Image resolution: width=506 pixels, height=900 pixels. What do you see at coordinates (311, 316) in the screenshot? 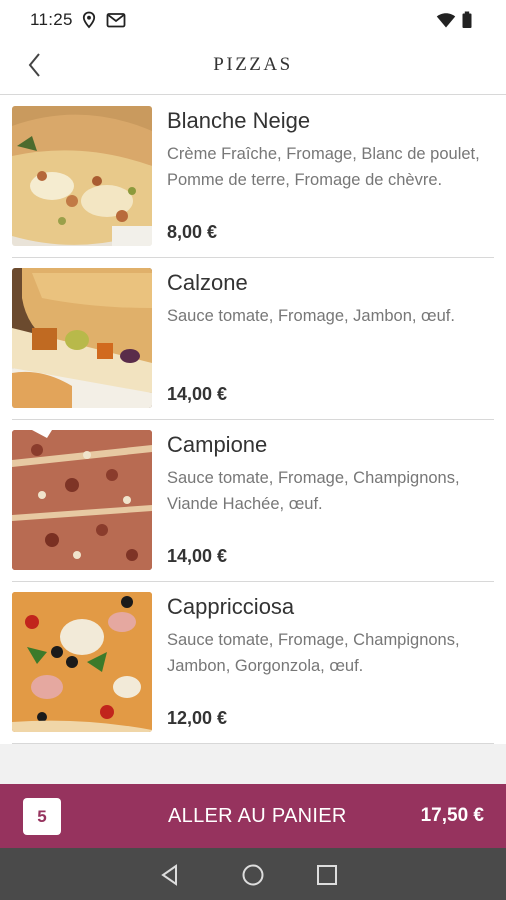
I see `product-description: Sauce tomate, Fromage, Jambon, œuf.` at bounding box center [311, 316].